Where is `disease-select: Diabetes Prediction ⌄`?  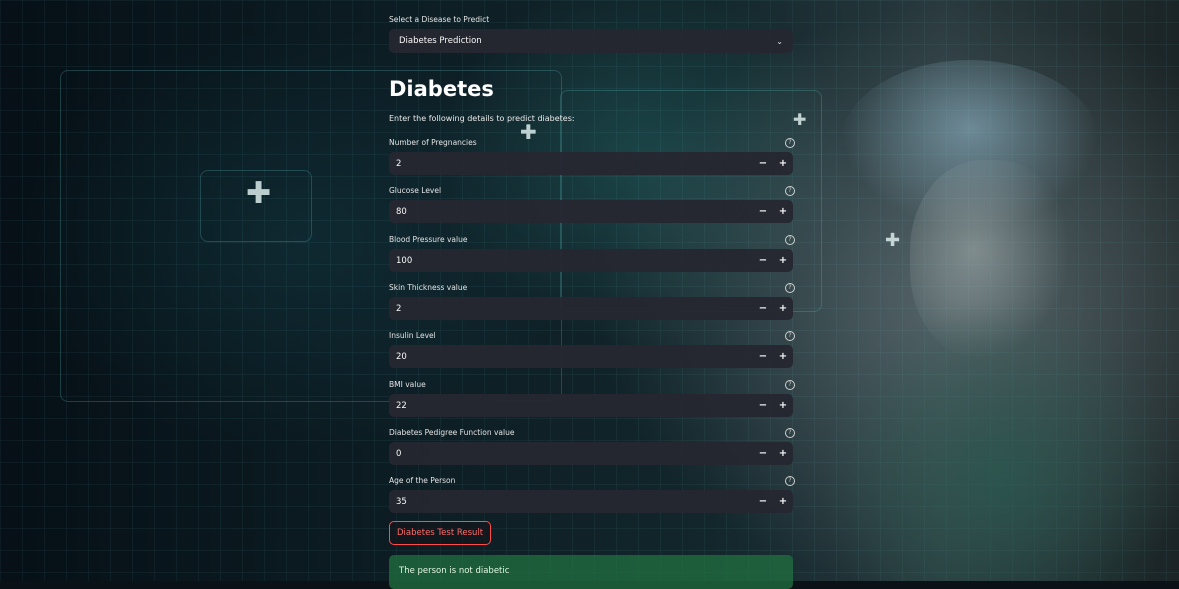
disease-select: Diabetes Prediction ⌄ is located at coordinates (591, 41).